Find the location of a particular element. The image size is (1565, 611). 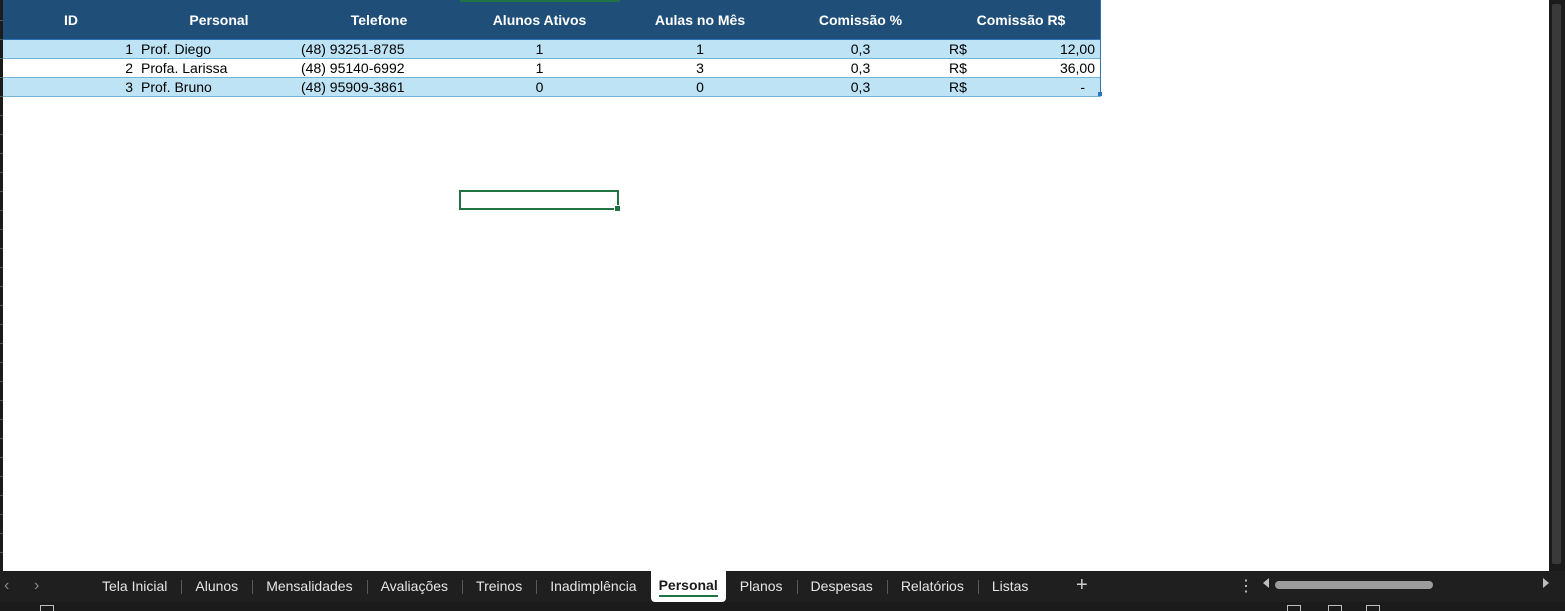

header-alunos-ativos: Alunos Ativos is located at coordinates (539, 20).